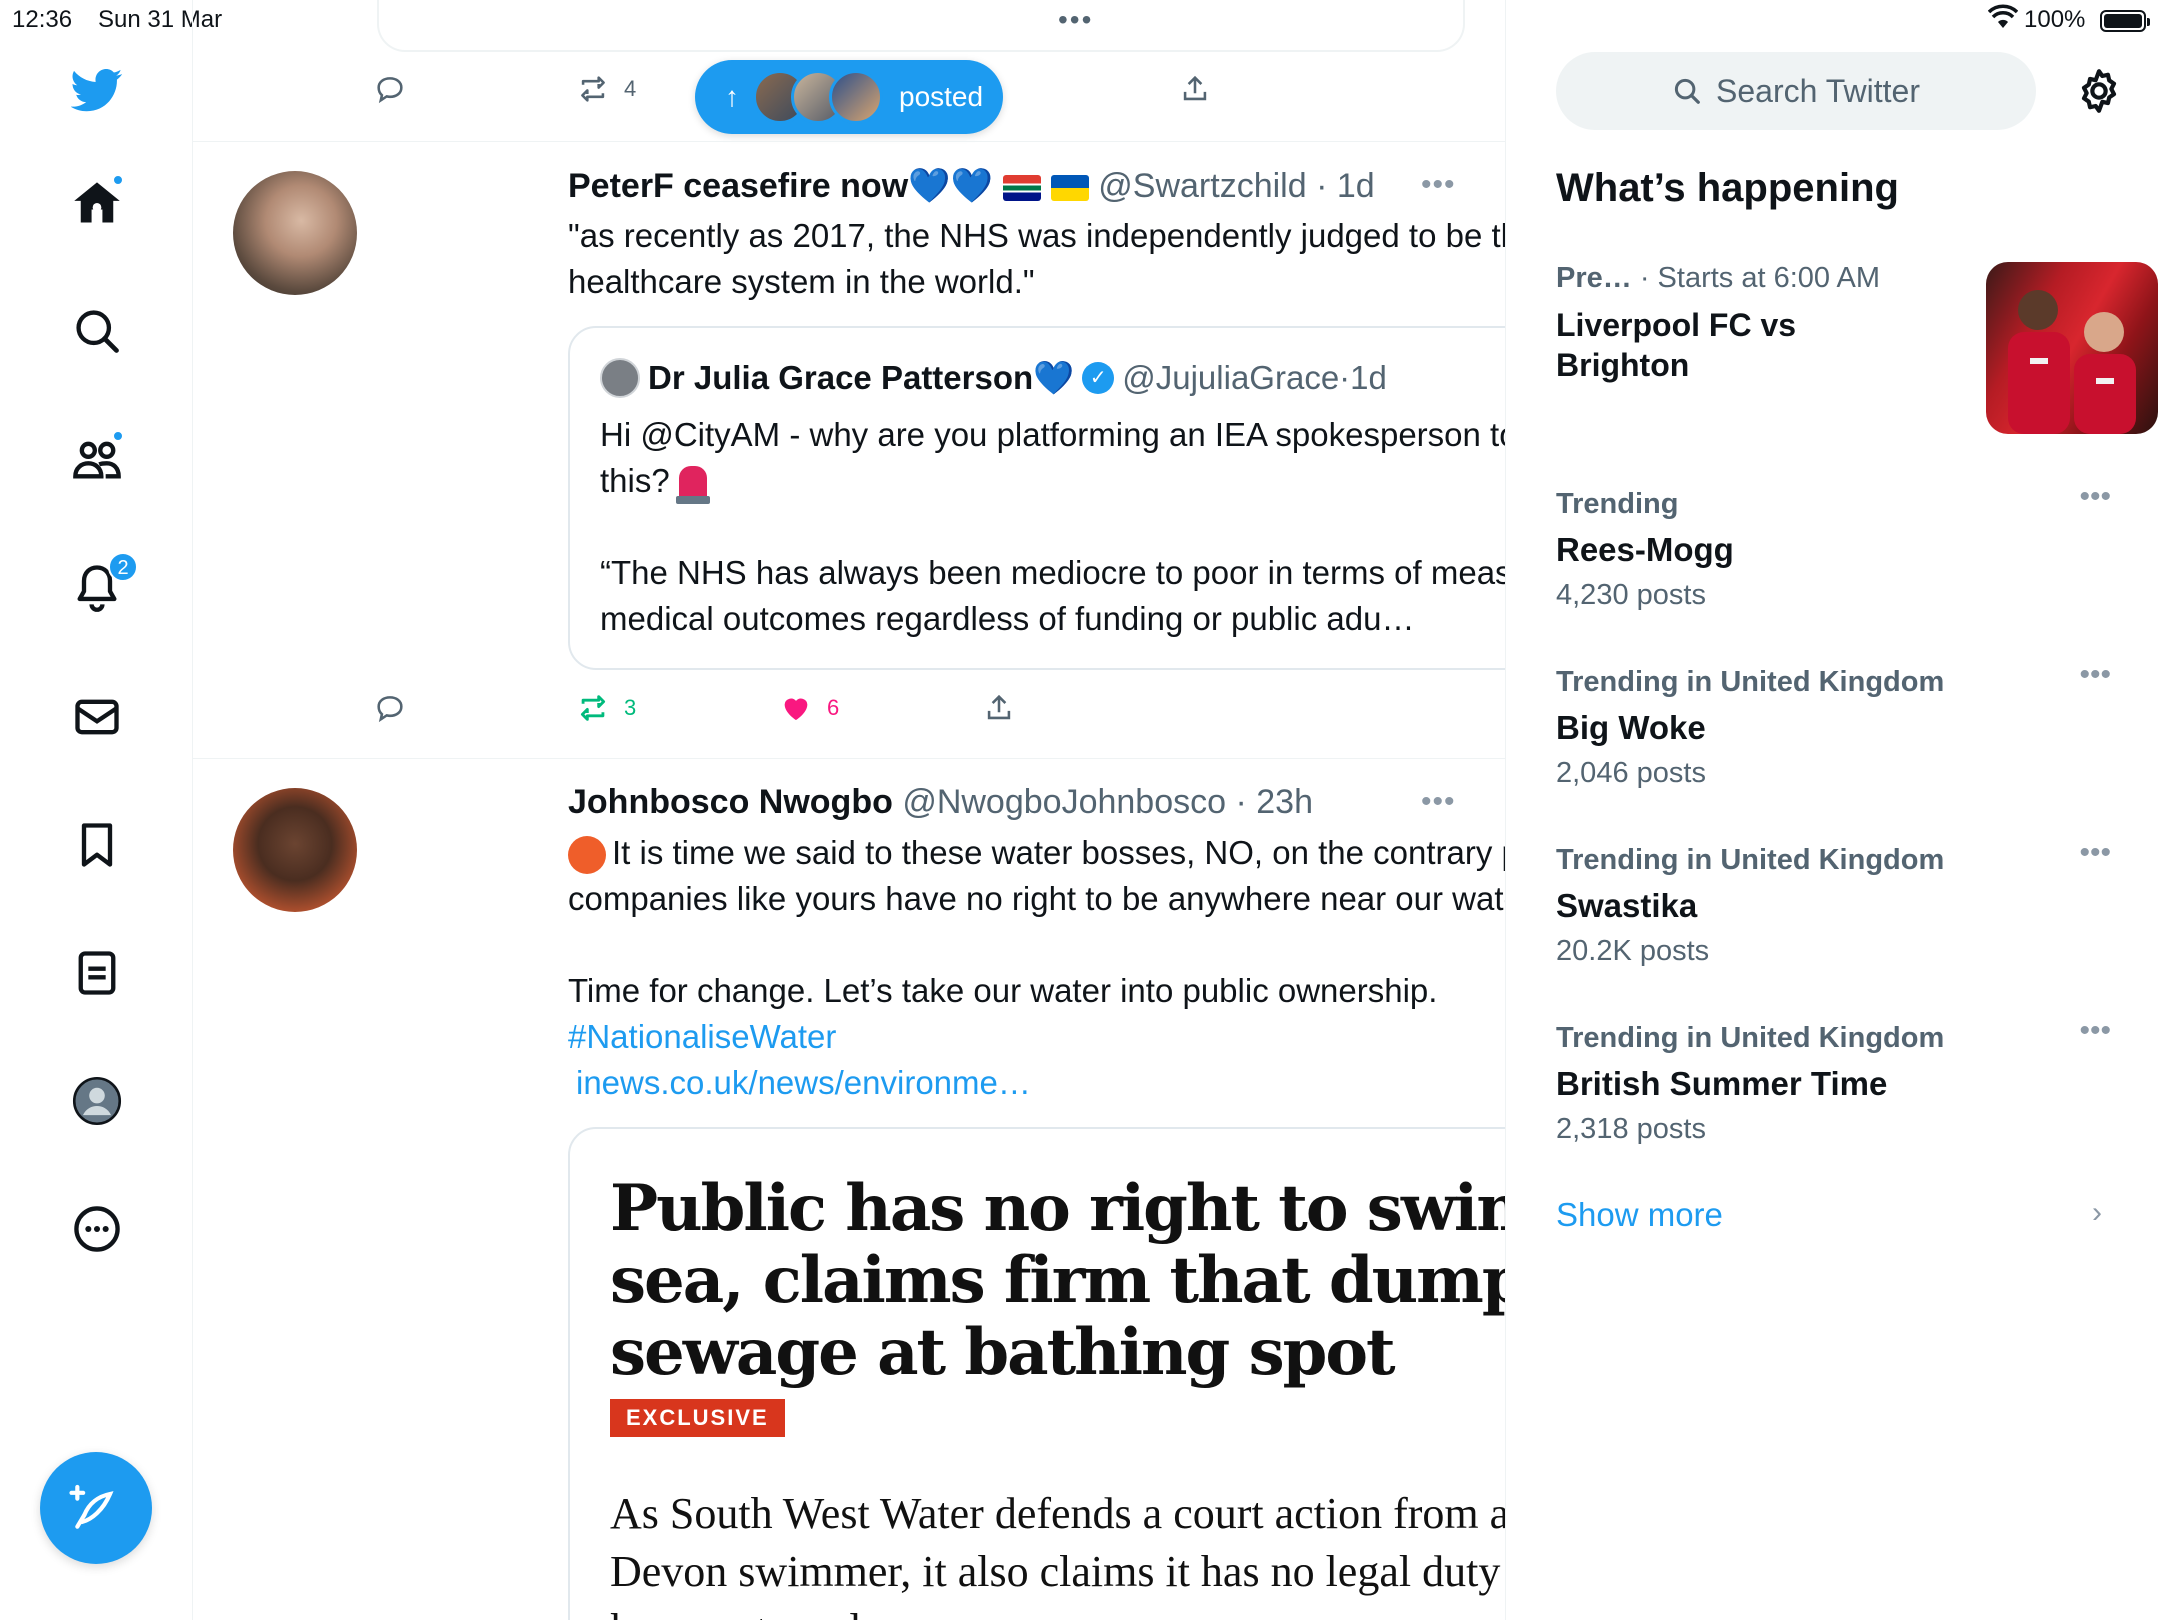  What do you see at coordinates (1833, 546) in the screenshot?
I see `trend-item: Trending Rees-Mogg 4,230 posts •••` at bounding box center [1833, 546].